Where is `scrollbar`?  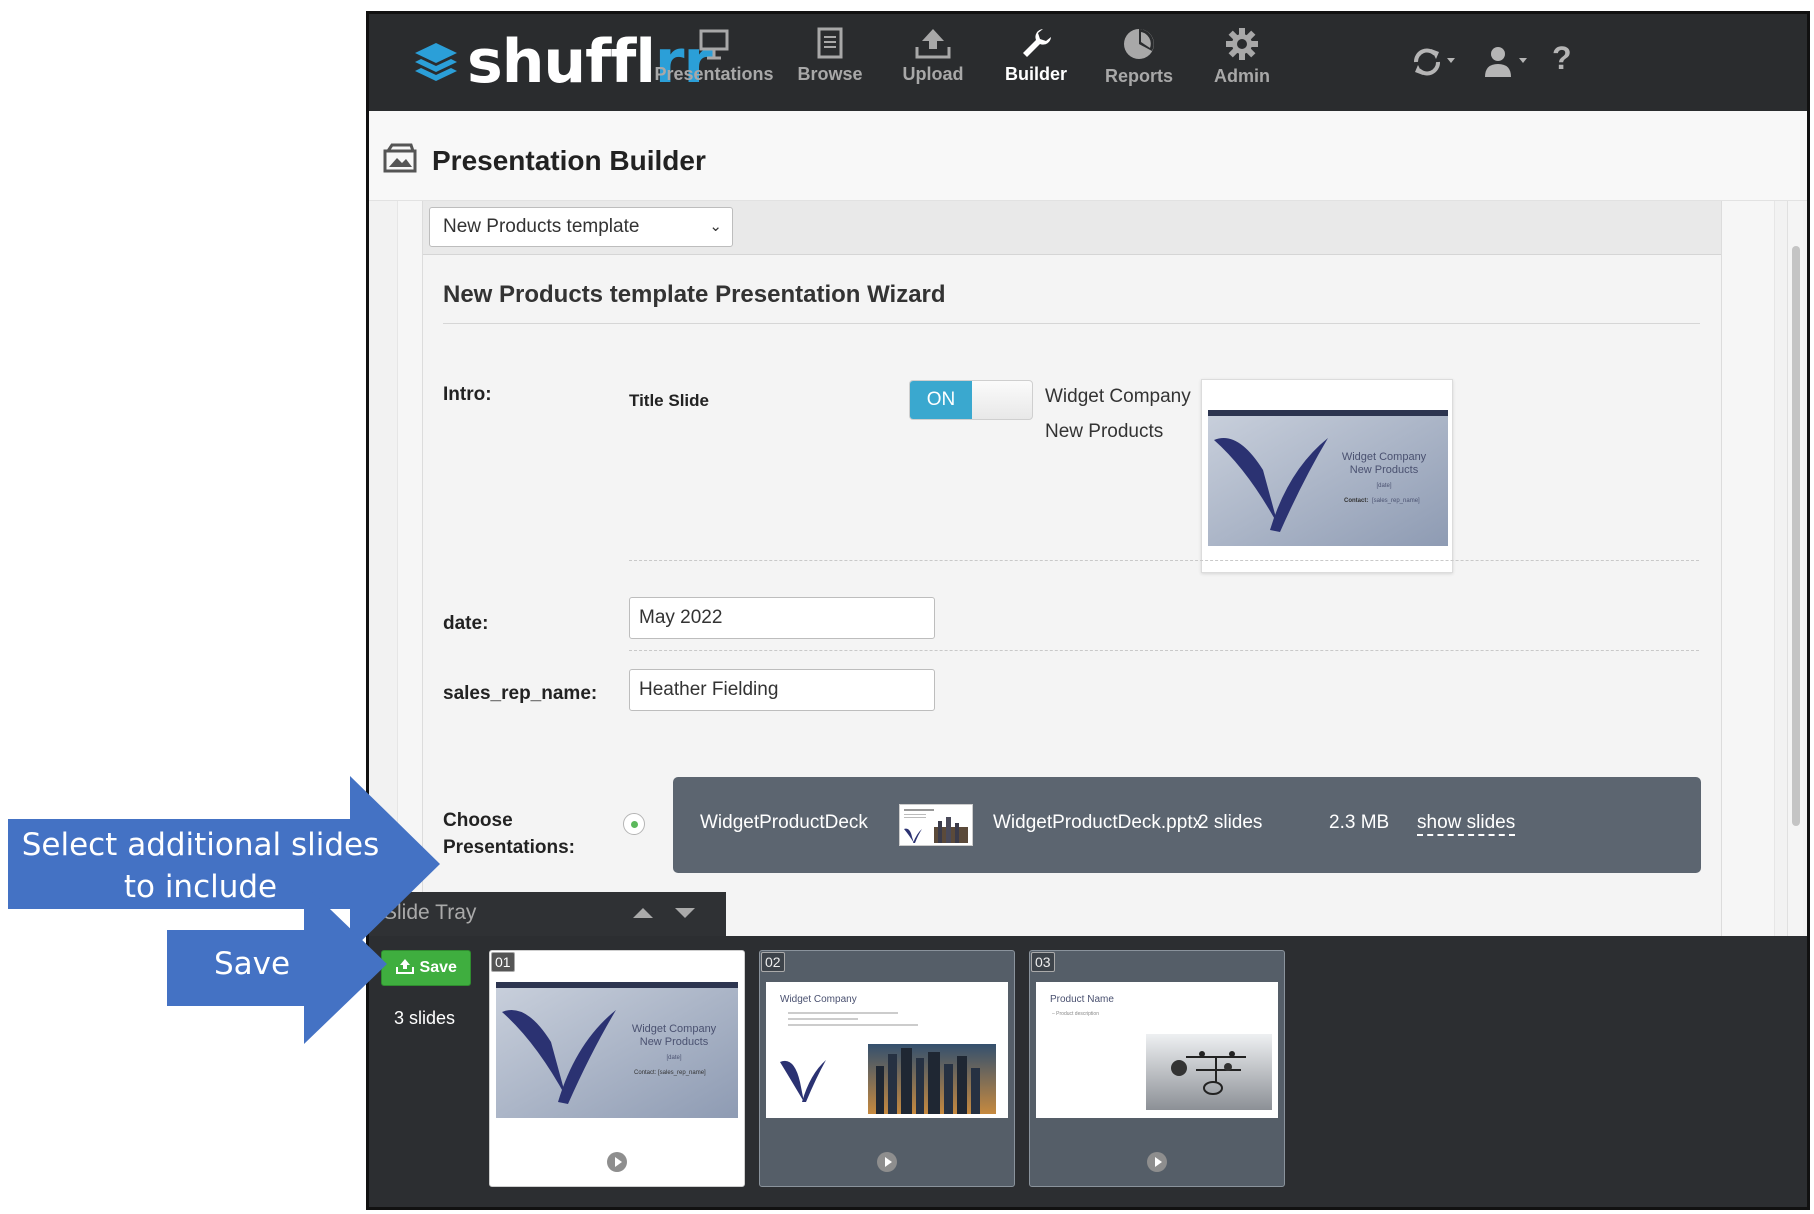
scrollbar is located at coordinates (1795, 571).